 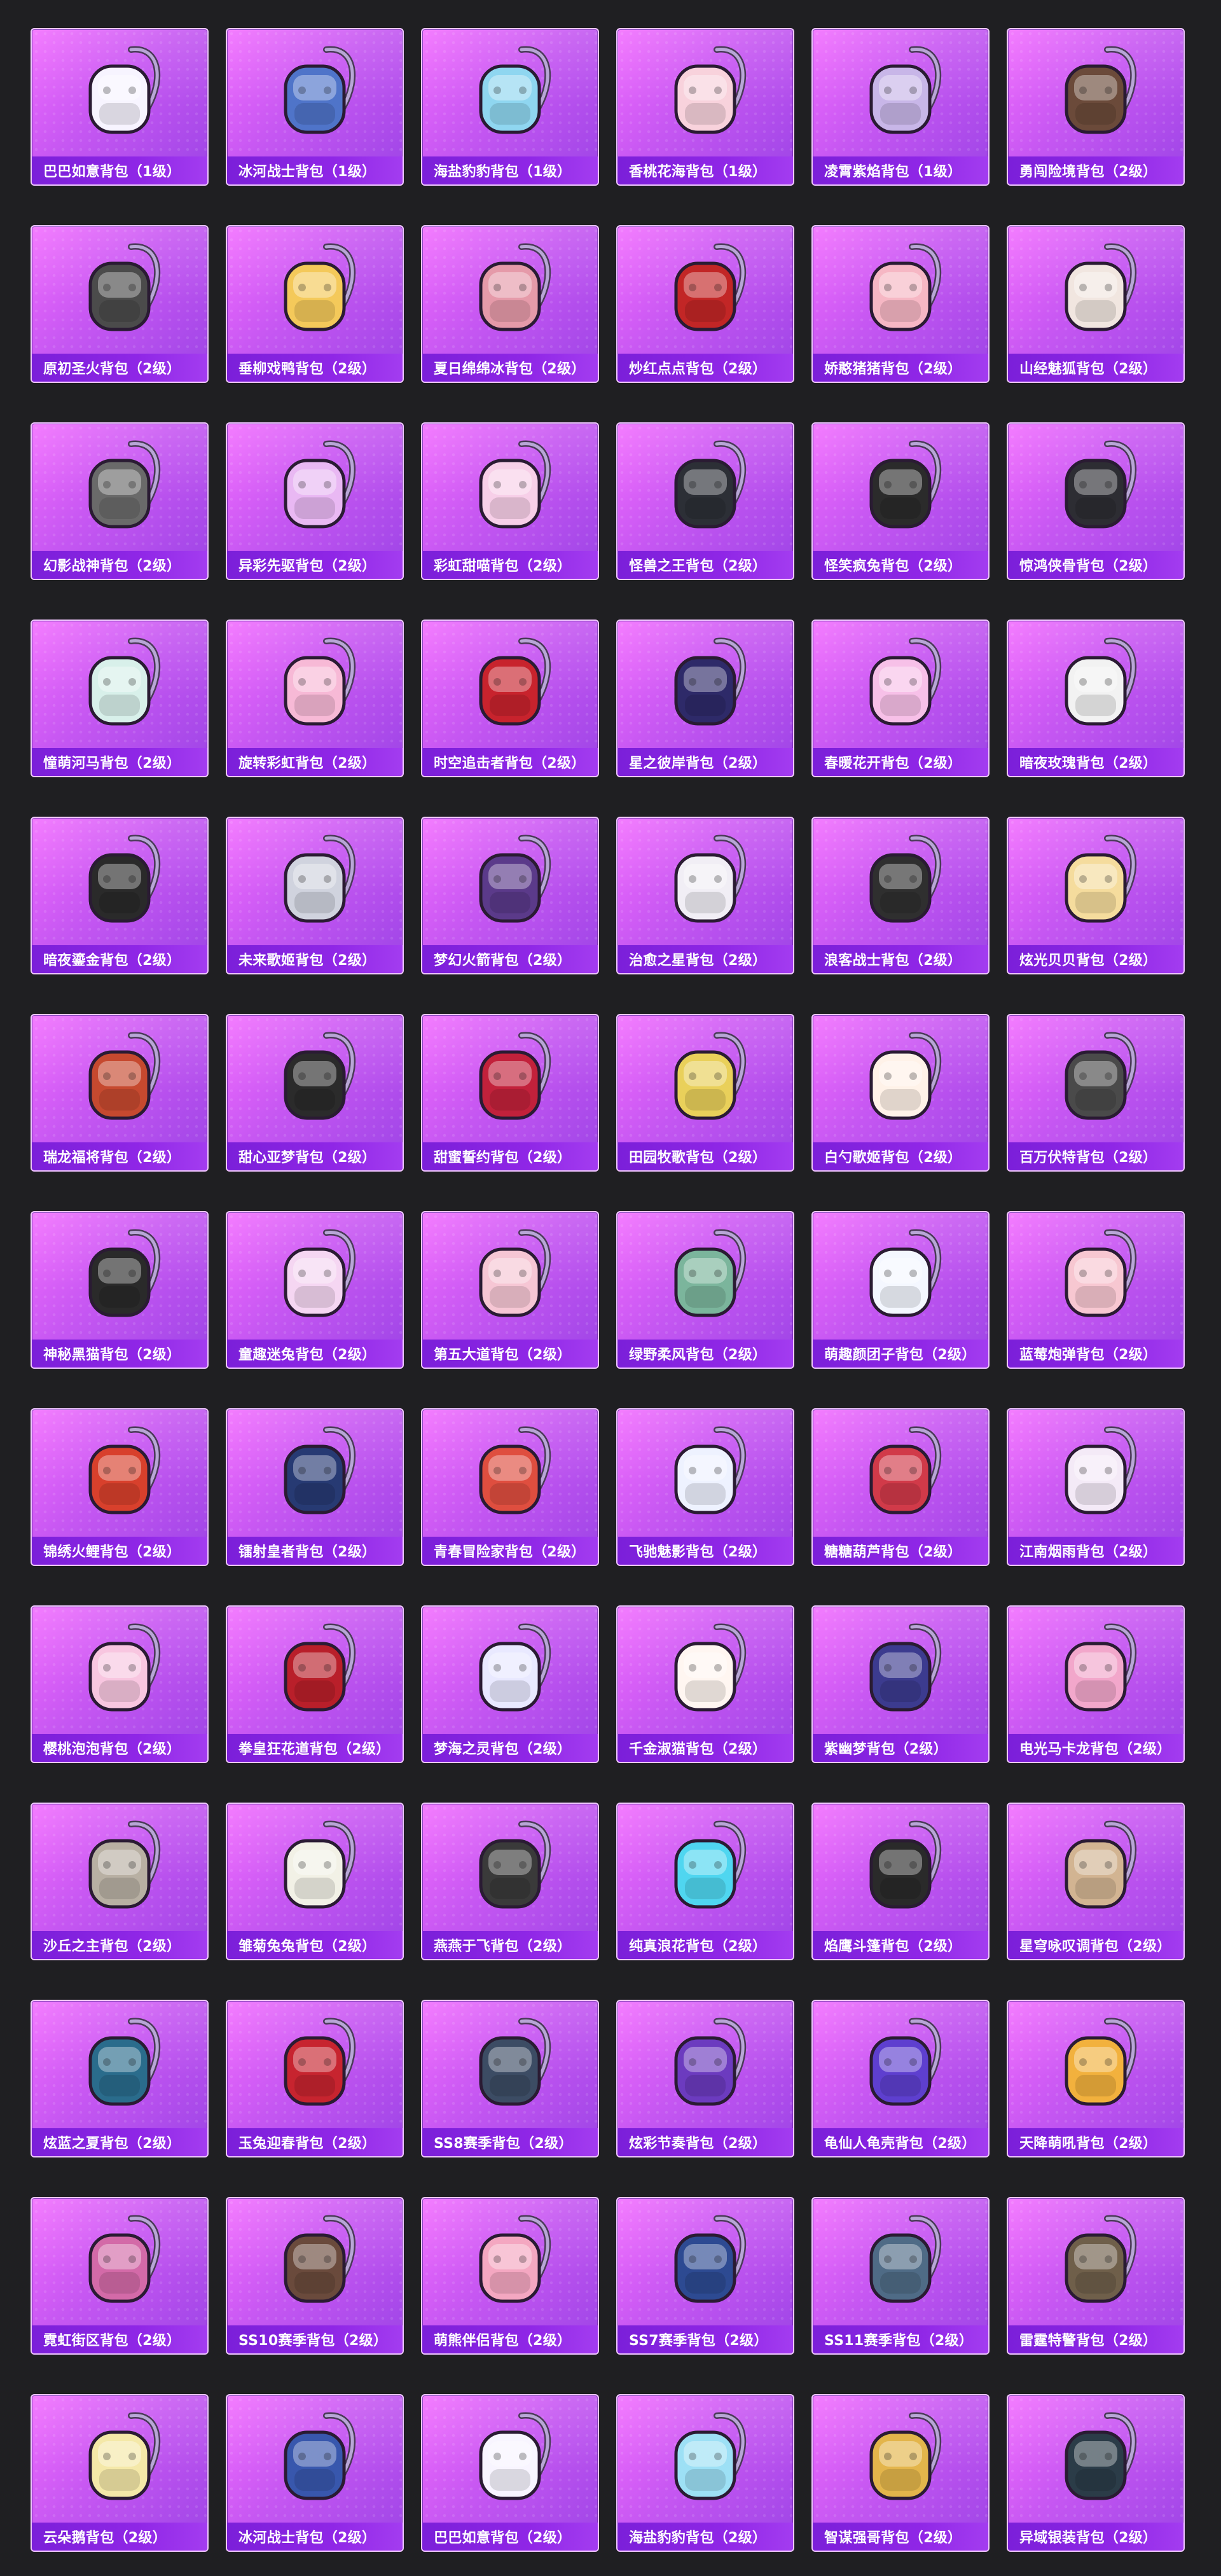 What do you see at coordinates (900, 1487) in the screenshot?
I see `backpack-card: 糖糖葫芦背包（2级）` at bounding box center [900, 1487].